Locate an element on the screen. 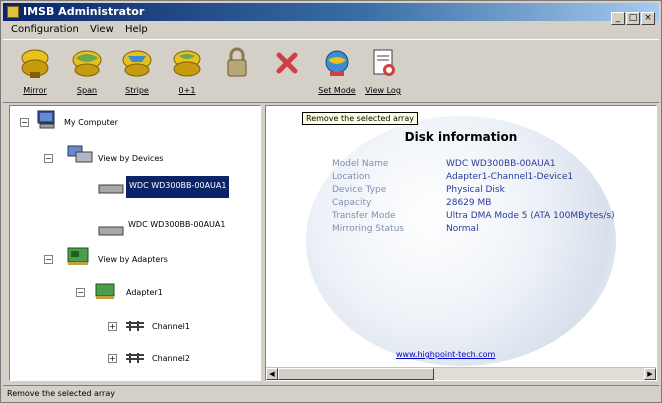 The image size is (662, 403). horizontal-scrollbar: ◀ ▶ is located at coordinates (461, 373).